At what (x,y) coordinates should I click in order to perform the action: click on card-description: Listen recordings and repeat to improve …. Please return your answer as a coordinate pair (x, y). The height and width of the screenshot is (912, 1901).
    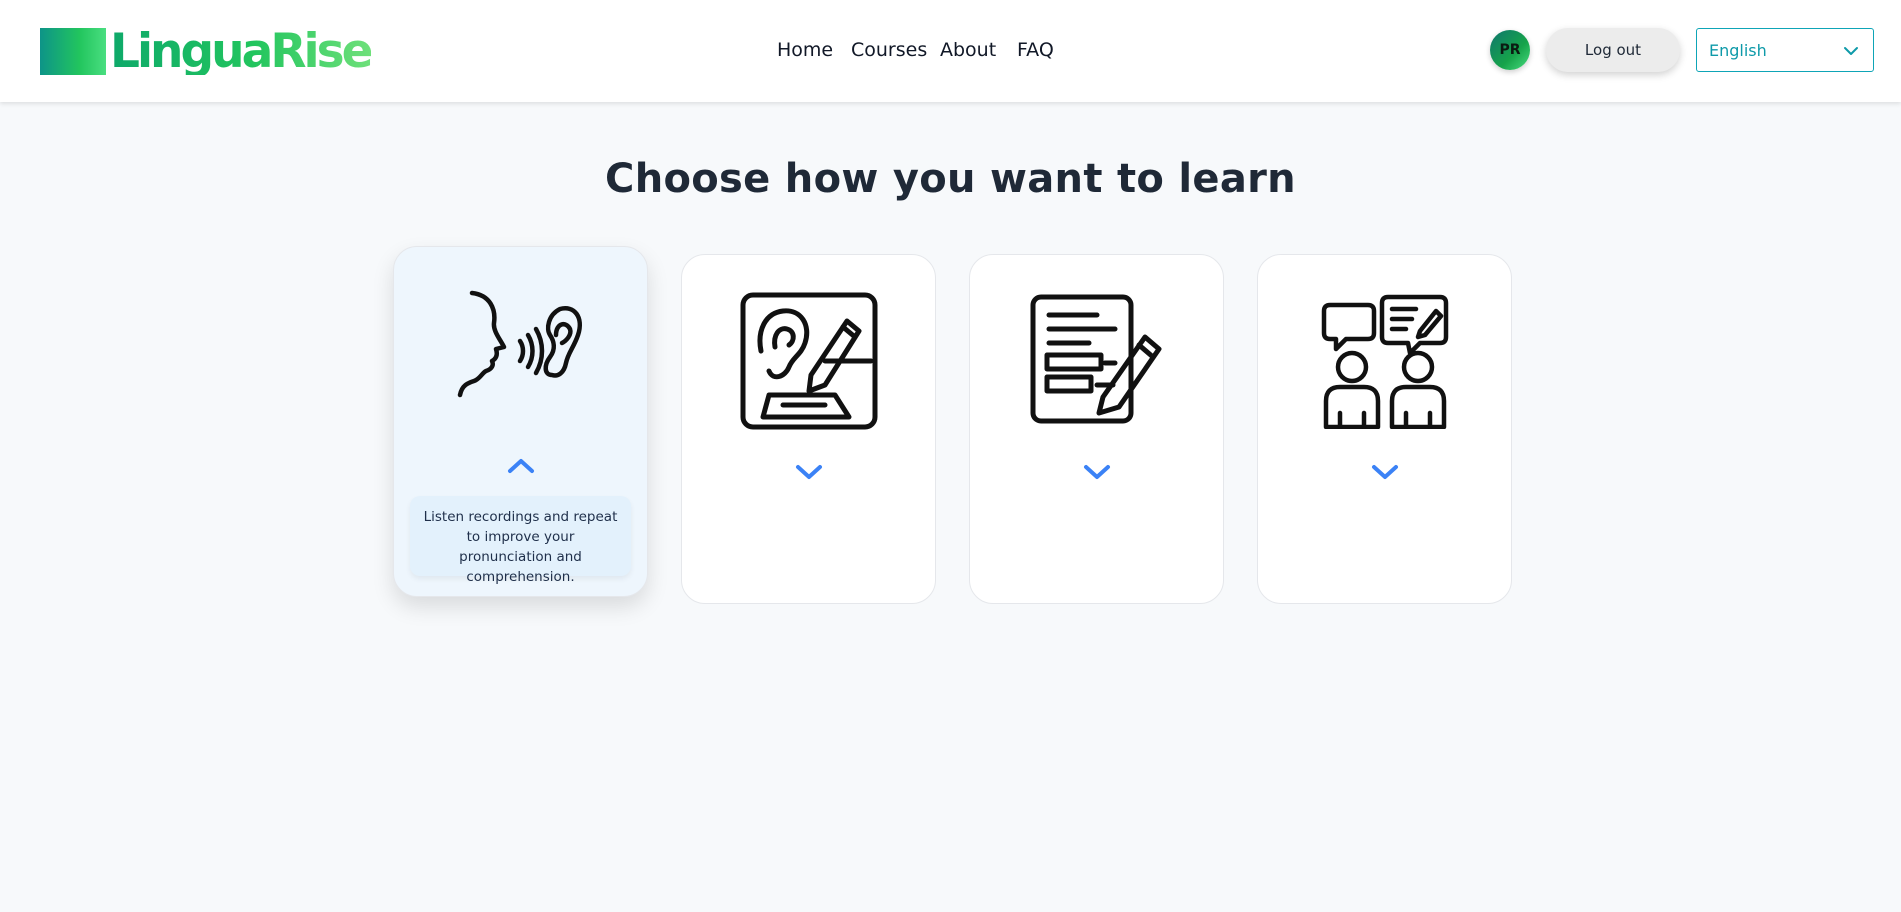
    Looking at the image, I should click on (520, 540).